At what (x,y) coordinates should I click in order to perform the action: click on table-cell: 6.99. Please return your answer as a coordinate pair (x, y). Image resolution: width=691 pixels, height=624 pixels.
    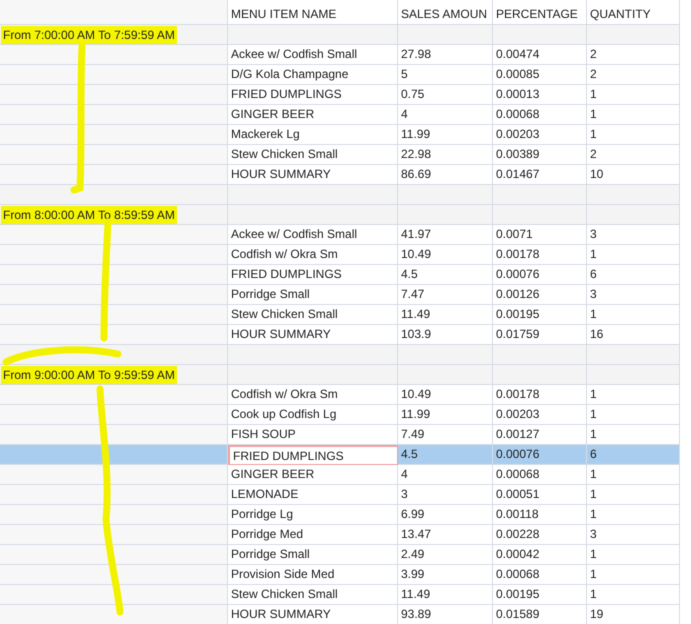
    Looking at the image, I should click on (445, 515).